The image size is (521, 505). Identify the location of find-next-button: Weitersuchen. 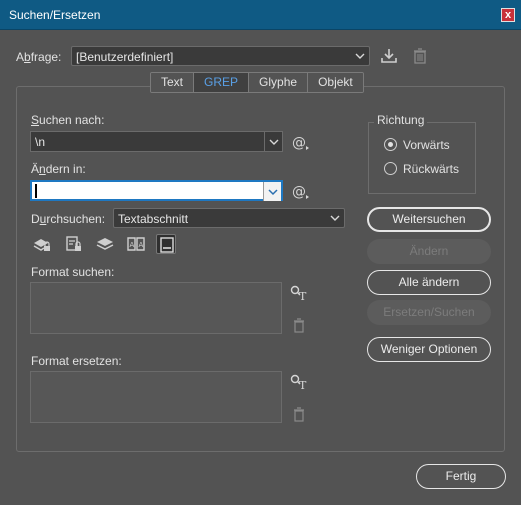
(429, 219).